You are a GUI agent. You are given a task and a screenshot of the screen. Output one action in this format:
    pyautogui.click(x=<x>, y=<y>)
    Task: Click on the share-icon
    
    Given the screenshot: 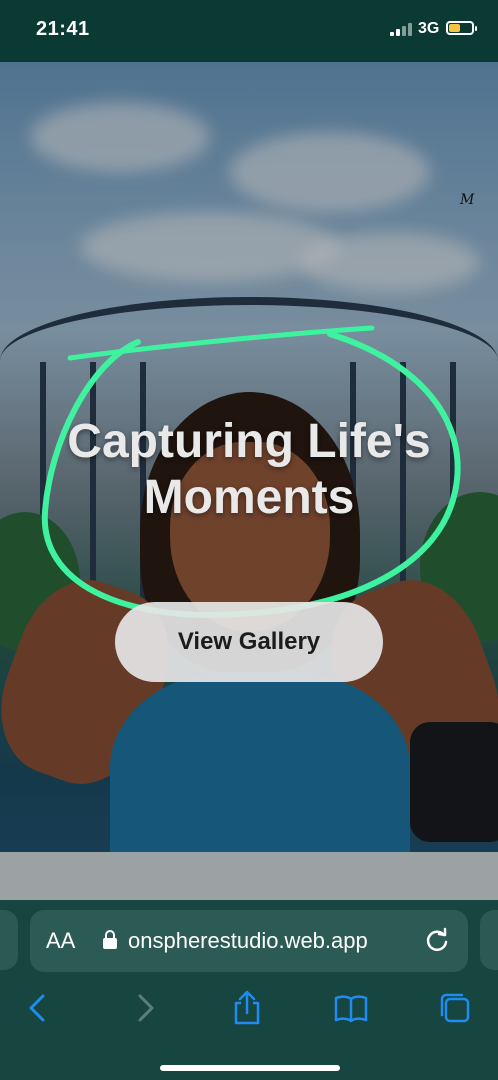 What is the action you would take?
    pyautogui.click(x=247, y=1008)
    